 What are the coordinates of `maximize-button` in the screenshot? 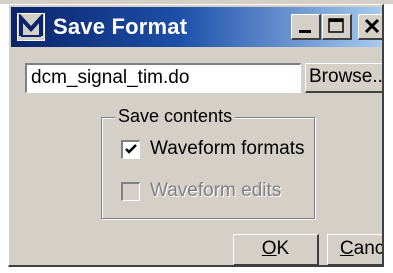 It's located at (337, 27).